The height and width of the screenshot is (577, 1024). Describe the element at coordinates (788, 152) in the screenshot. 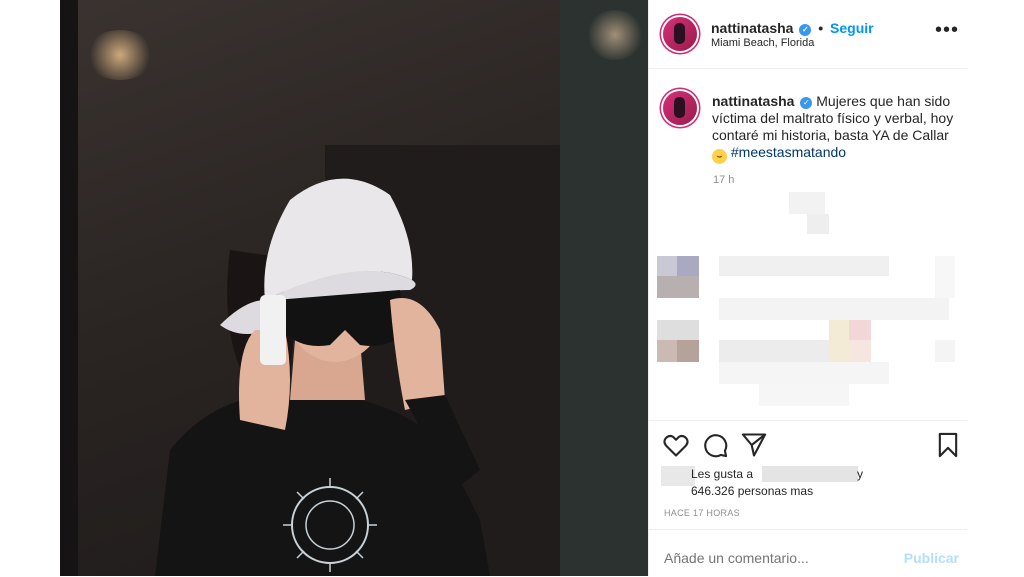

I see `hashtag-link: #meestasmatando` at that location.